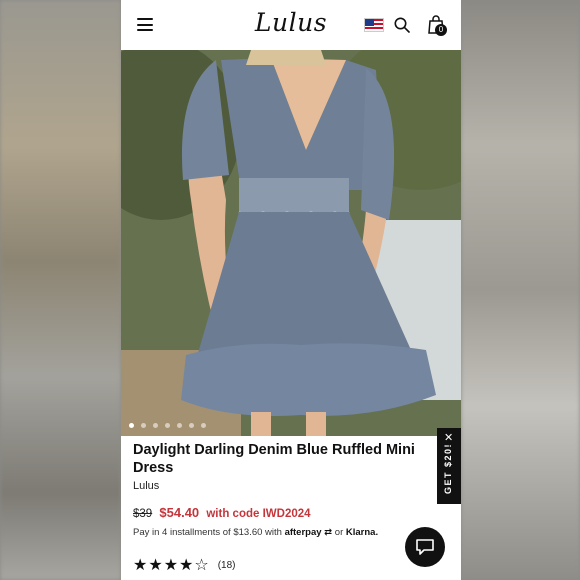  What do you see at coordinates (339, 532) in the screenshot?
I see `or-text: or` at bounding box center [339, 532].